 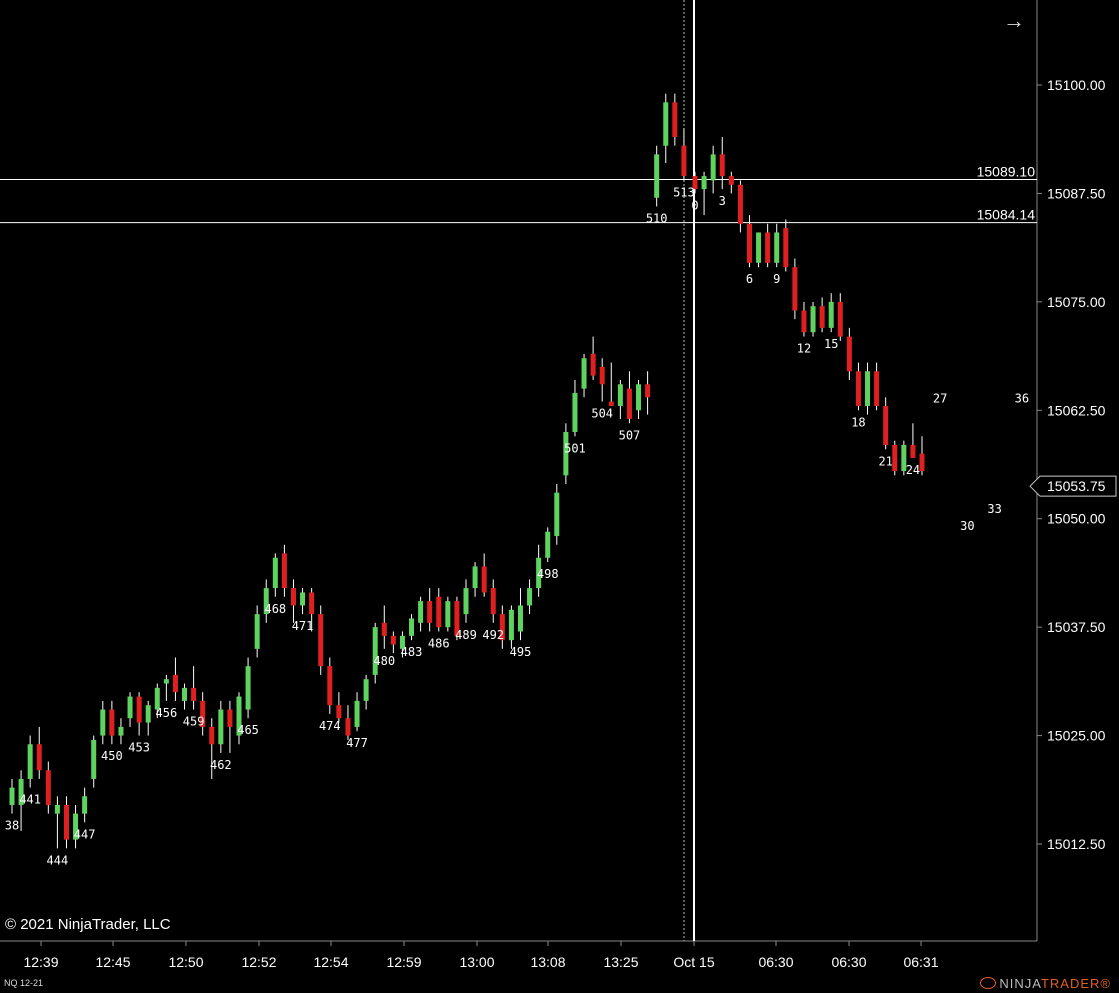 I want to click on bar-number-label: 501, so click(x=575, y=448).